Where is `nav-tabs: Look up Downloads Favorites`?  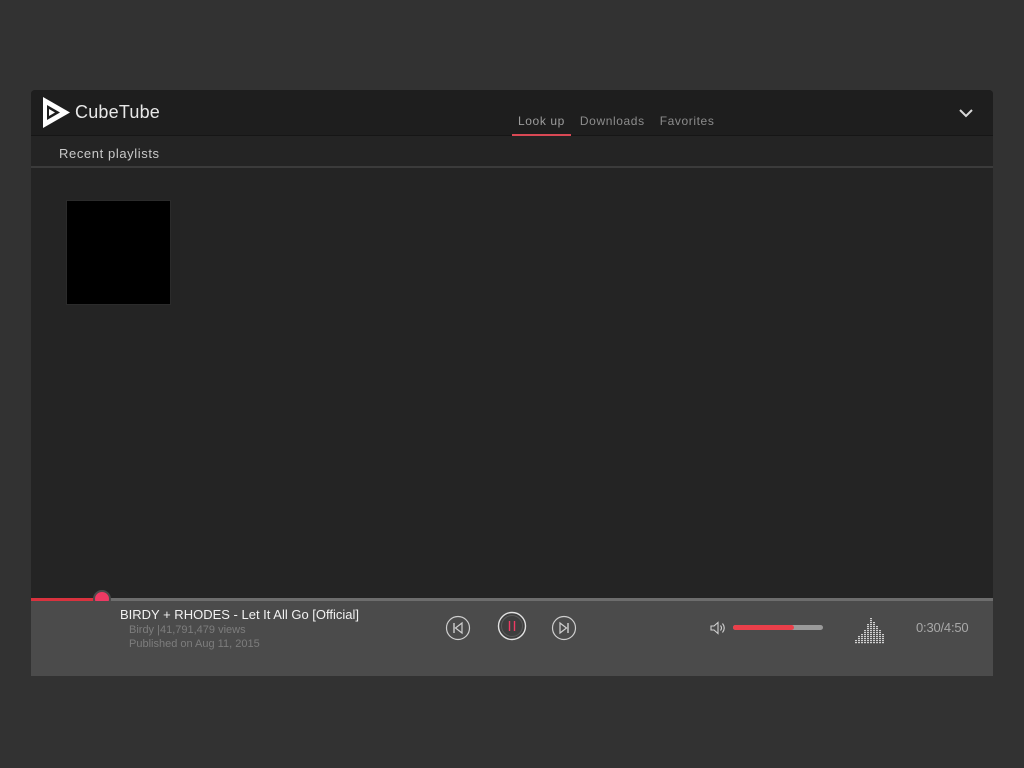 nav-tabs: Look up Downloads Favorites is located at coordinates (617, 113).